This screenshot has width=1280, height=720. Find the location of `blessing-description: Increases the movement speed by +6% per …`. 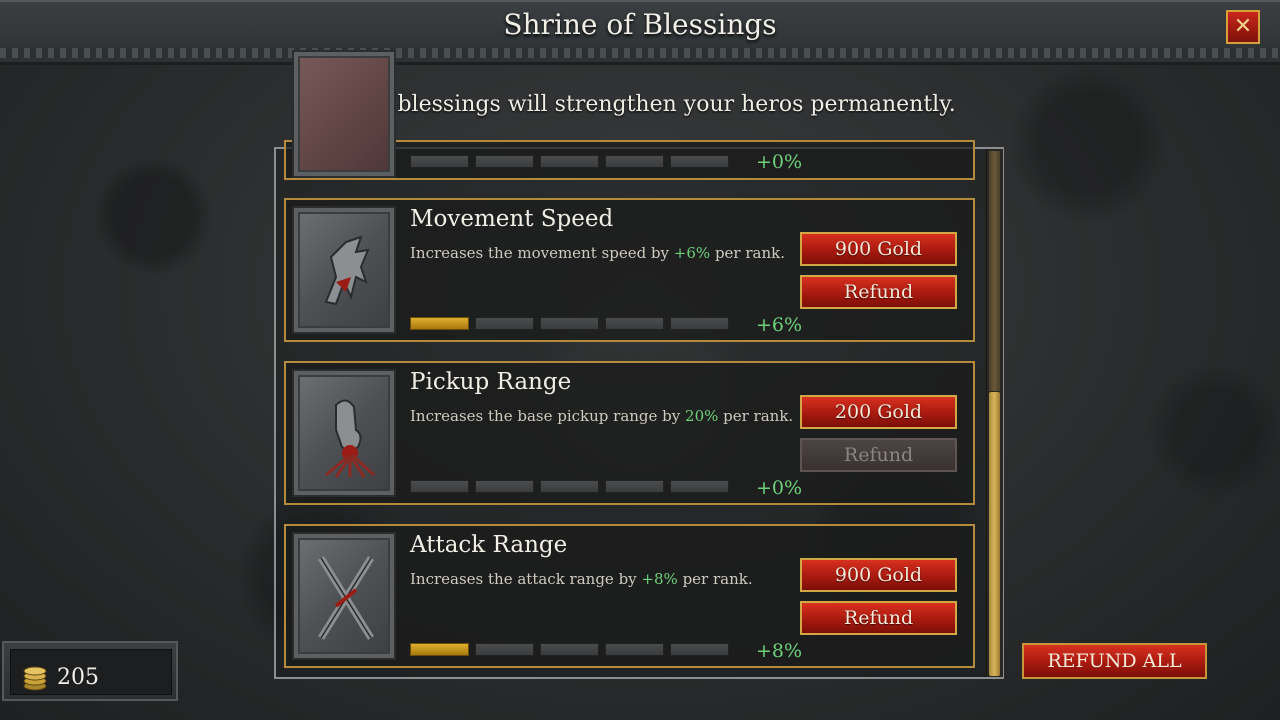

blessing-description: Increases the movement speed by +6% per … is located at coordinates (597, 253).